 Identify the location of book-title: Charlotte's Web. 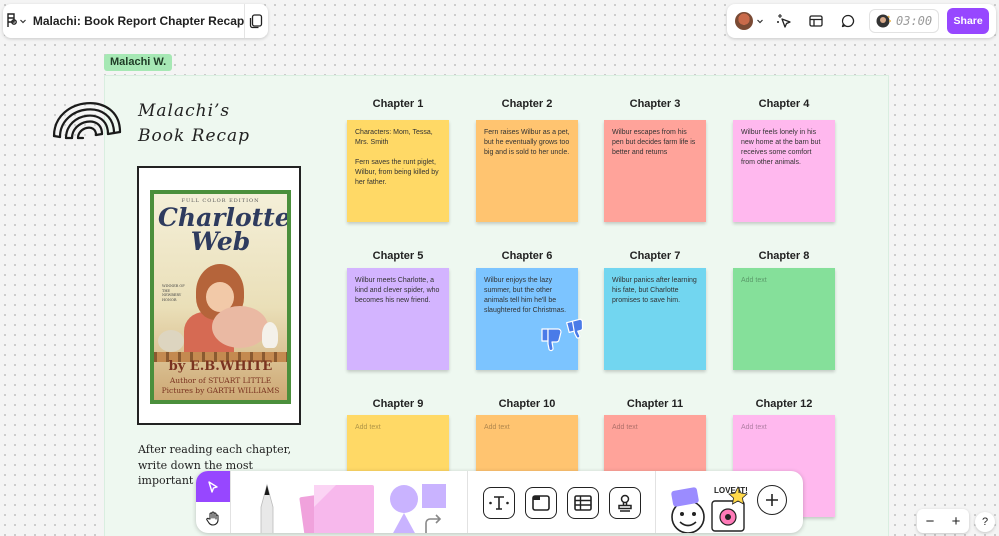
(222, 229).